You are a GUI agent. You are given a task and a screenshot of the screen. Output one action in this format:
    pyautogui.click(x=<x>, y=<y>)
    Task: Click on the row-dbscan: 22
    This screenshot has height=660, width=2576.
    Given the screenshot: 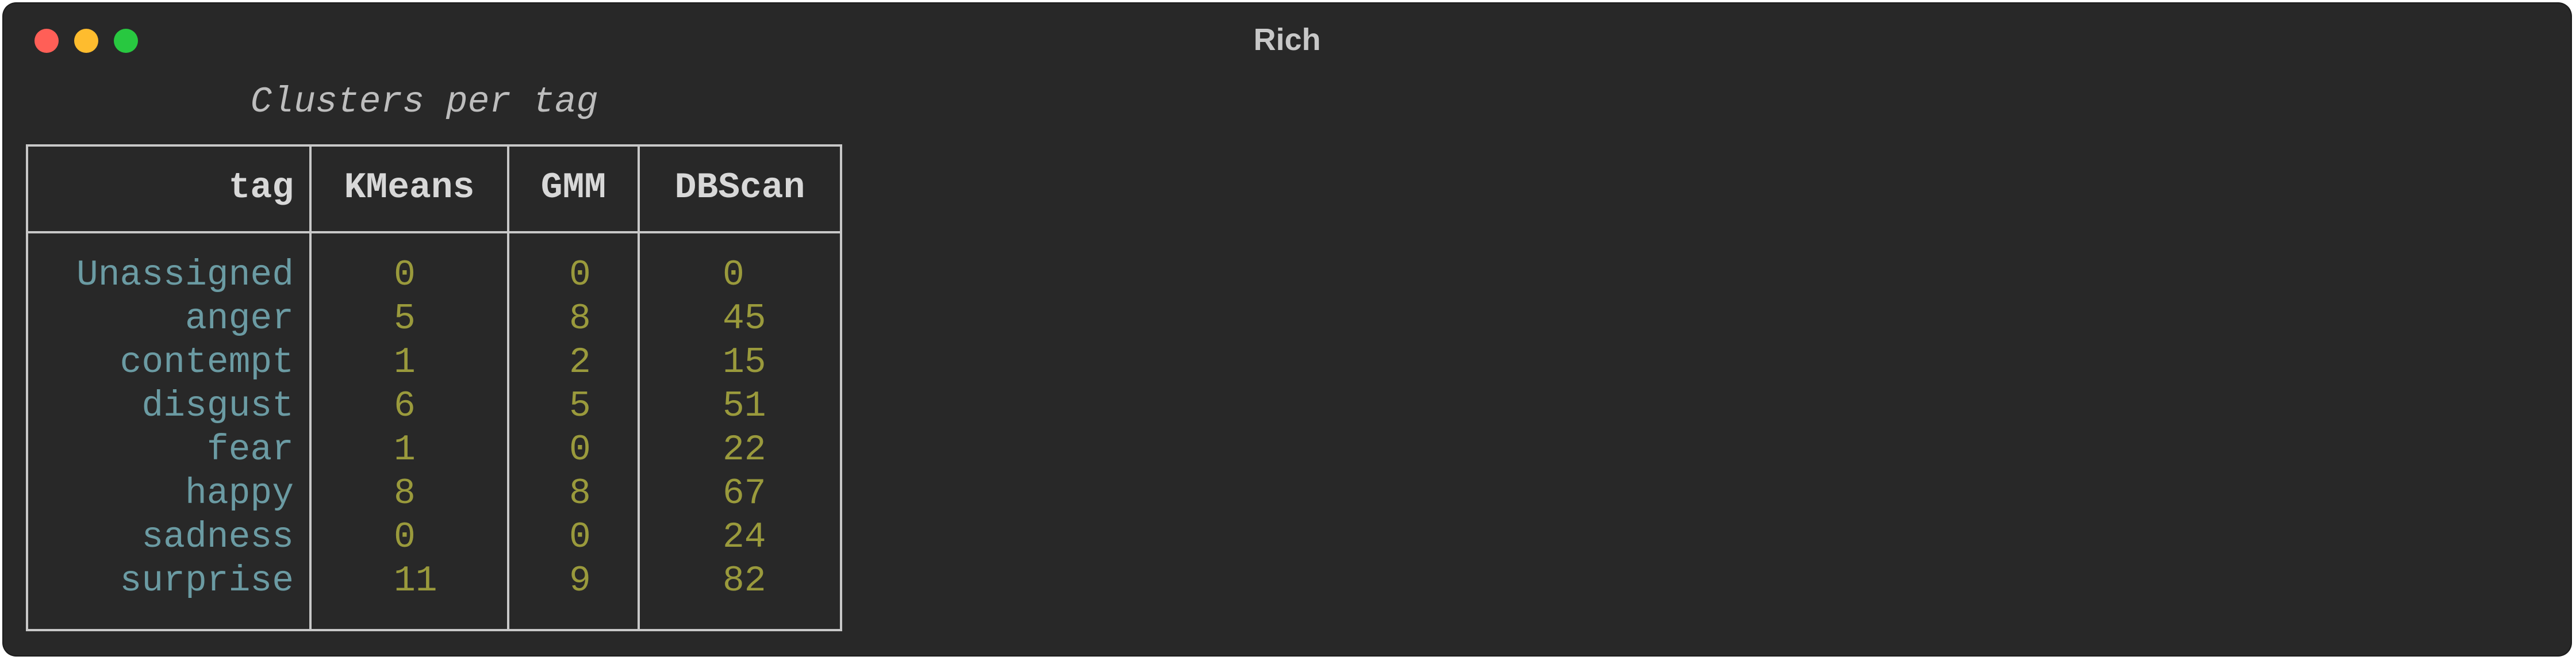 What is the action you would take?
    pyautogui.click(x=745, y=450)
    